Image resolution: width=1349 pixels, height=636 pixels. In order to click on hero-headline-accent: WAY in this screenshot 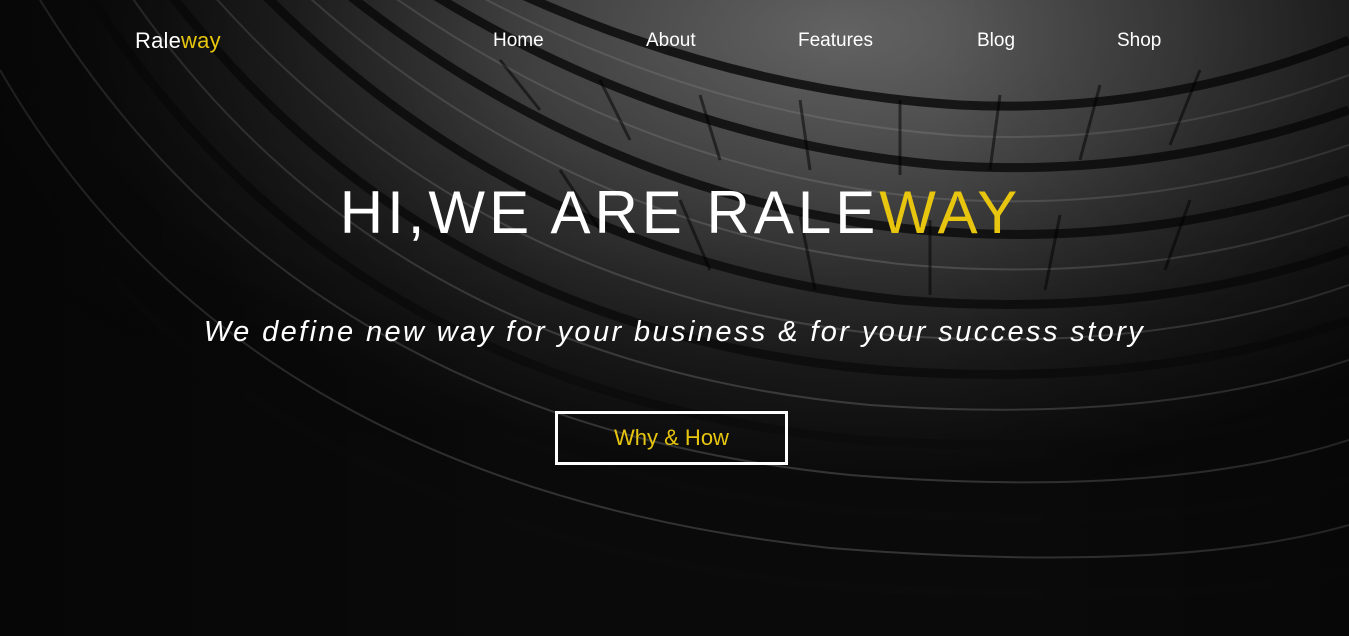, I will do `click(950, 212)`.